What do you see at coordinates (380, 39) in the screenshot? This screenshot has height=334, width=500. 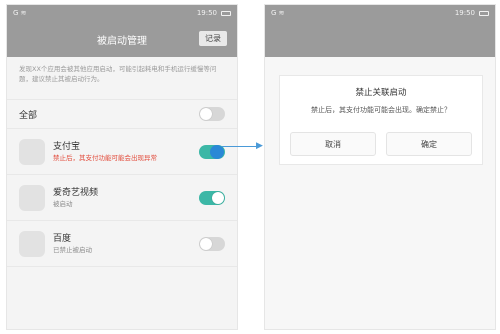 I see `header-bar` at bounding box center [380, 39].